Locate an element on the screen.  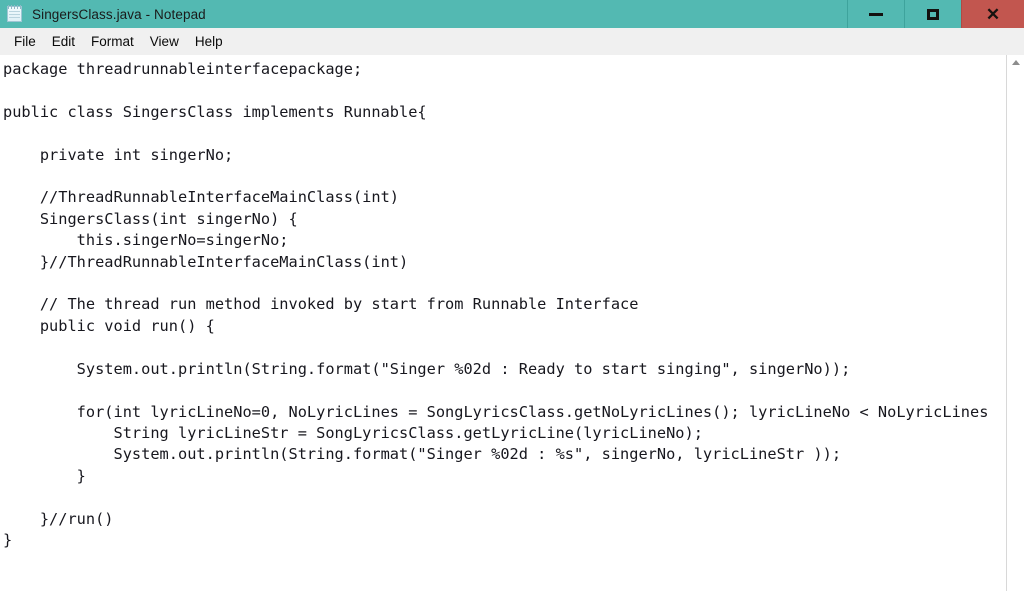
close-icon: ✕ is located at coordinates (993, 14).